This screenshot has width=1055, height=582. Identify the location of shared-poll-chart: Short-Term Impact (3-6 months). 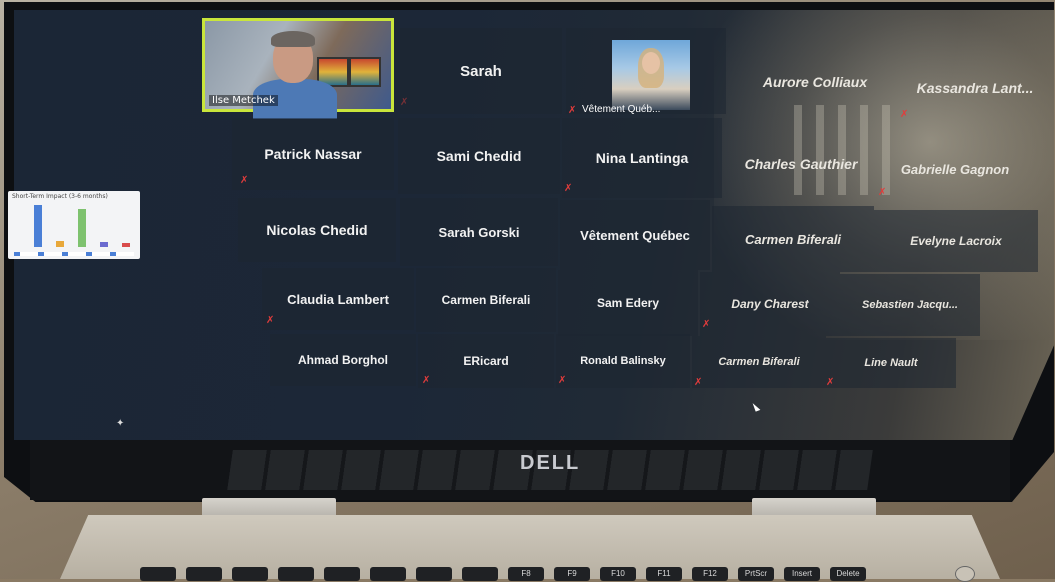
(74, 225).